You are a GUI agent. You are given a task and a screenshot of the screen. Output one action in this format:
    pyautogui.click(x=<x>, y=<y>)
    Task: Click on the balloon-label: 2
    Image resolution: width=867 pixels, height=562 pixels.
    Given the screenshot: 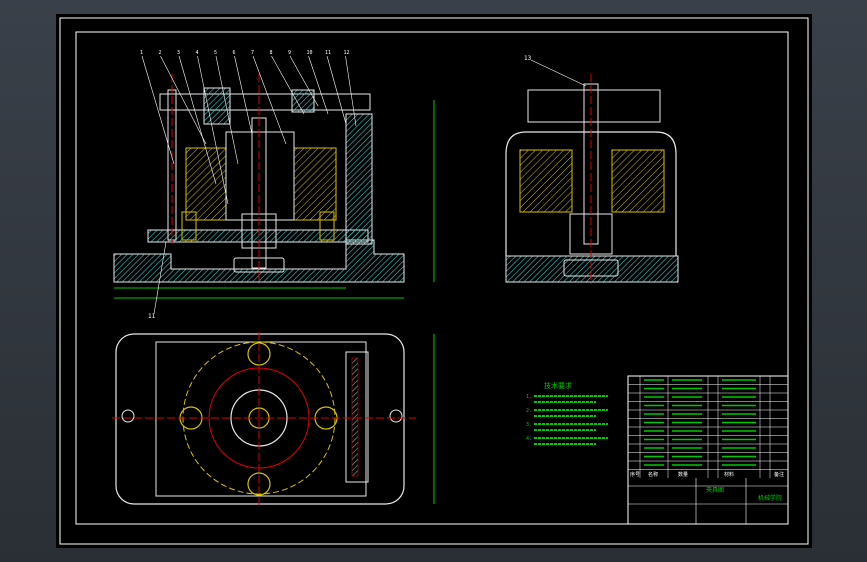 What is the action you would take?
    pyautogui.click(x=160, y=53)
    